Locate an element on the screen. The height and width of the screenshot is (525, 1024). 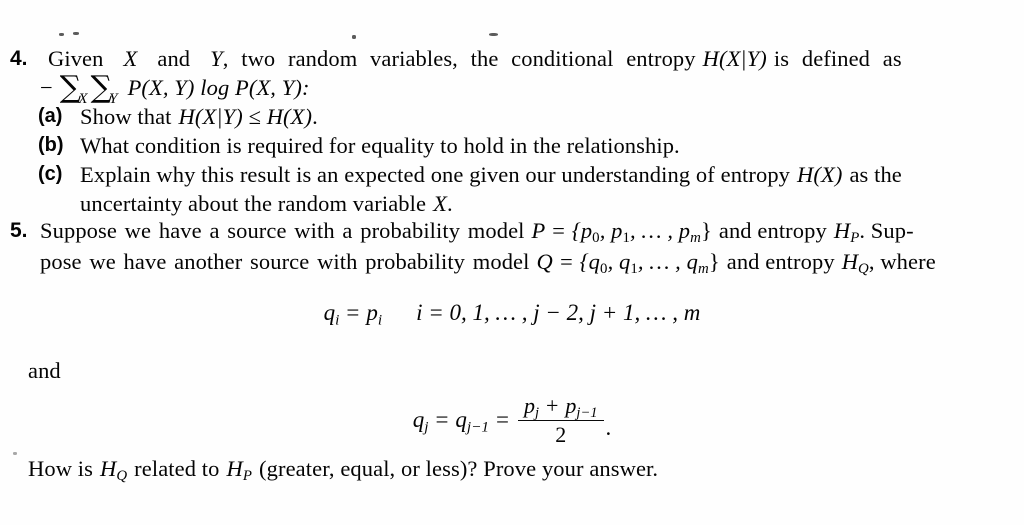
text-sup-hyphen: . Sup- is located at coordinates (886, 230).